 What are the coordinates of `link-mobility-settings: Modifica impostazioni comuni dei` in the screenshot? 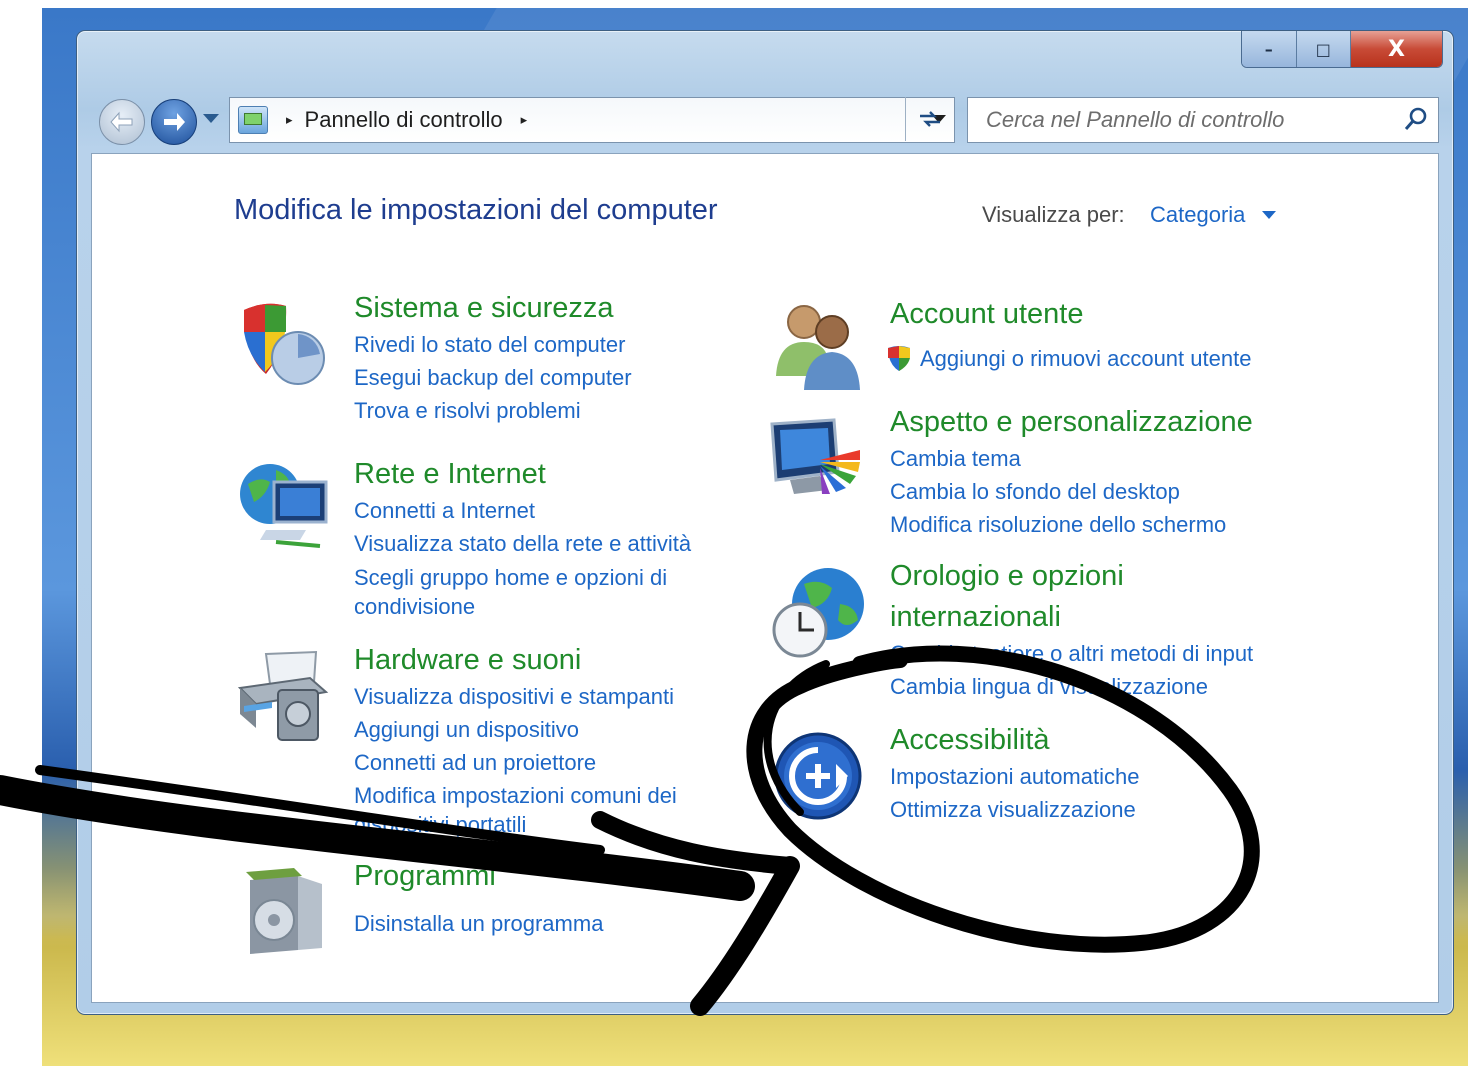 It's located at (515, 795).